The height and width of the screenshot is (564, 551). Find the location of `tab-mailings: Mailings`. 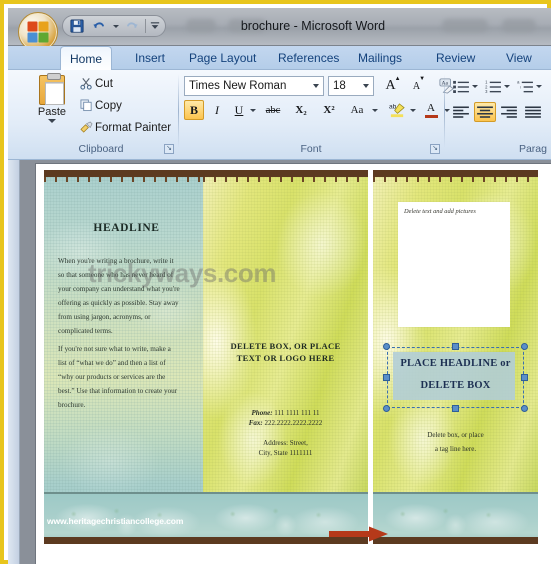

tab-mailings: Mailings is located at coordinates (380, 58).